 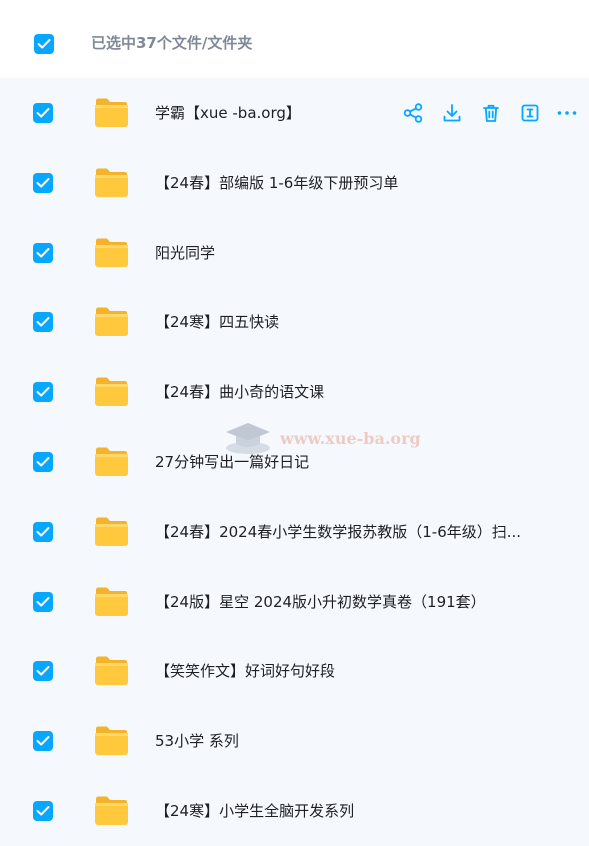 I want to click on watermark: www.xue-ba.org, so click(x=327, y=440).